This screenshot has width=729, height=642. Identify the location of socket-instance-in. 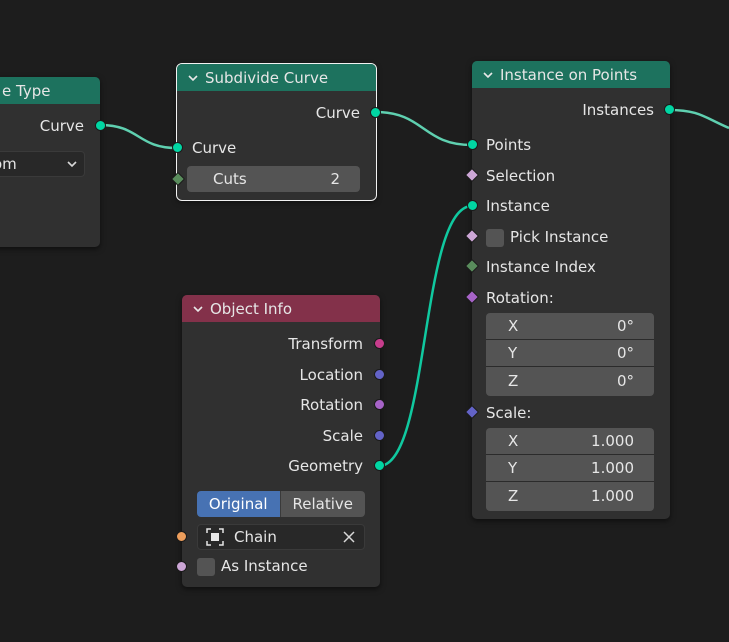
(472, 205).